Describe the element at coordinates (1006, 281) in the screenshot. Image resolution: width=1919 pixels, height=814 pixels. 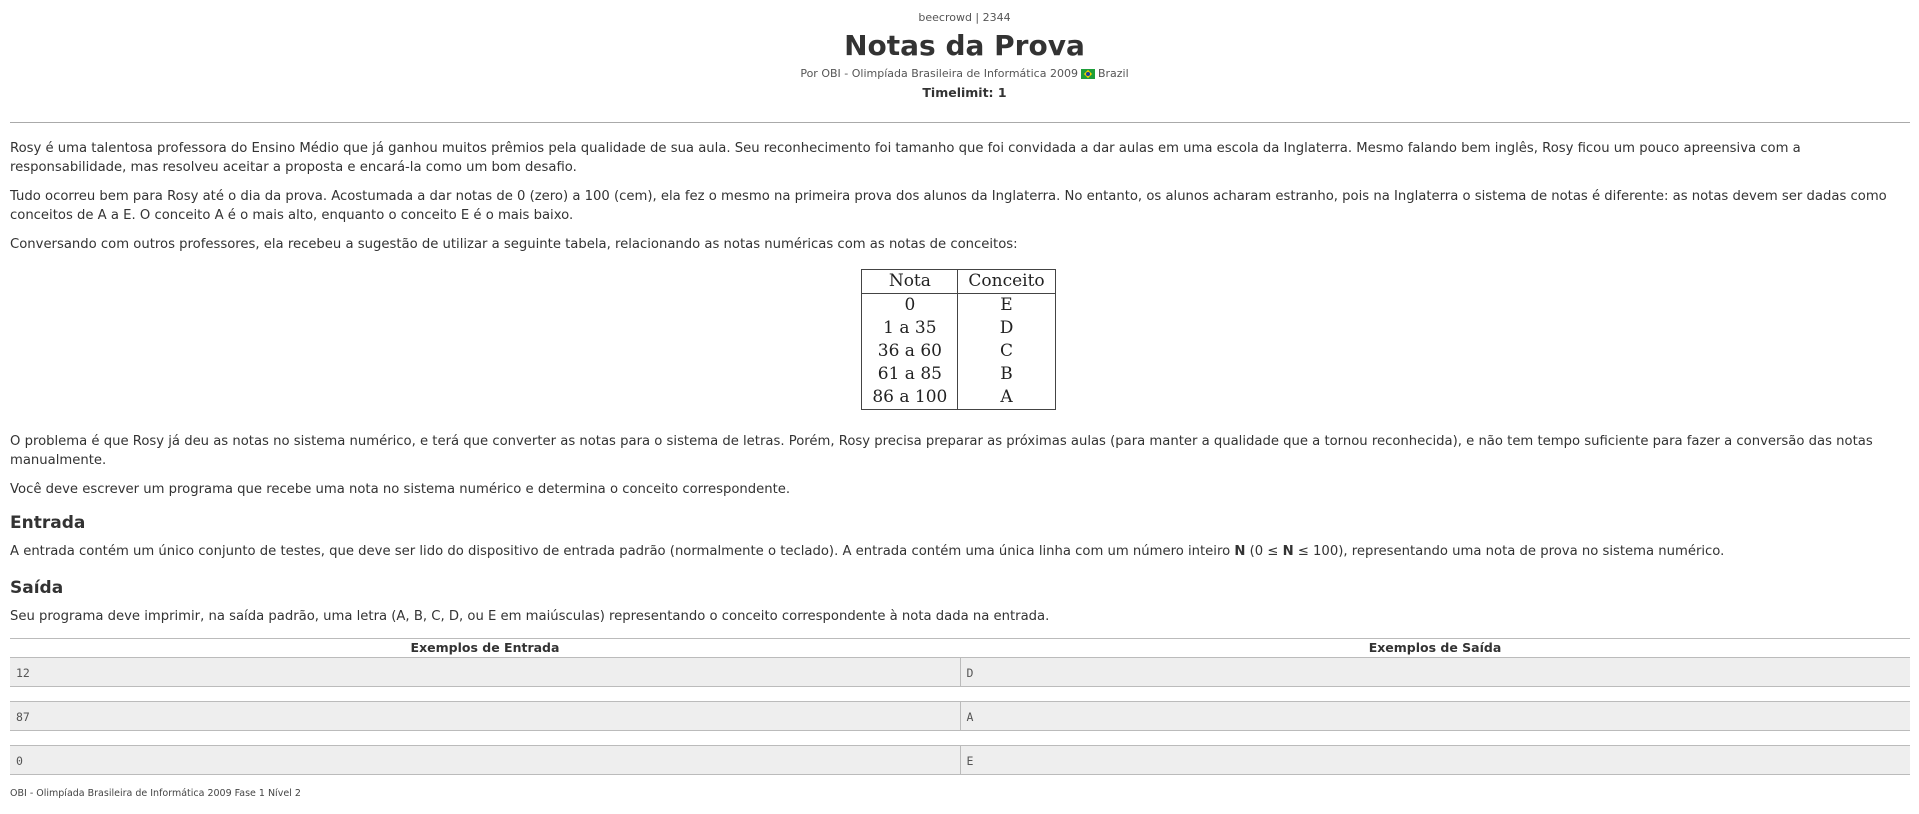
I see `grade-table-header-conceito: Conceito` at that location.